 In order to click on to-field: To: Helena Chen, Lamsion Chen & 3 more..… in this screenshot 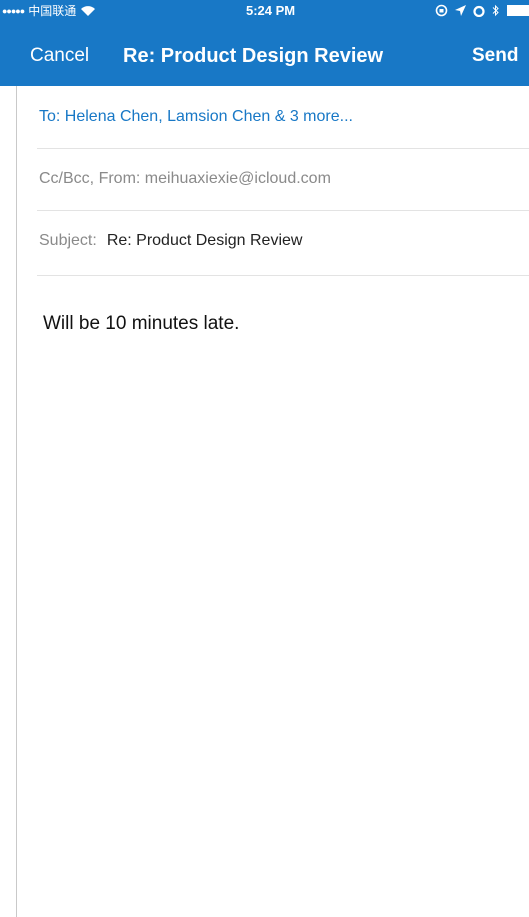, I will do `click(283, 117)`.